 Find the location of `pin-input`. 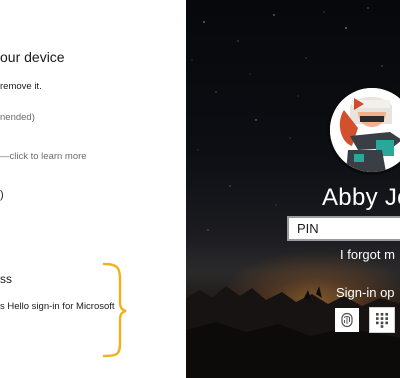

pin-input is located at coordinates (344, 228).